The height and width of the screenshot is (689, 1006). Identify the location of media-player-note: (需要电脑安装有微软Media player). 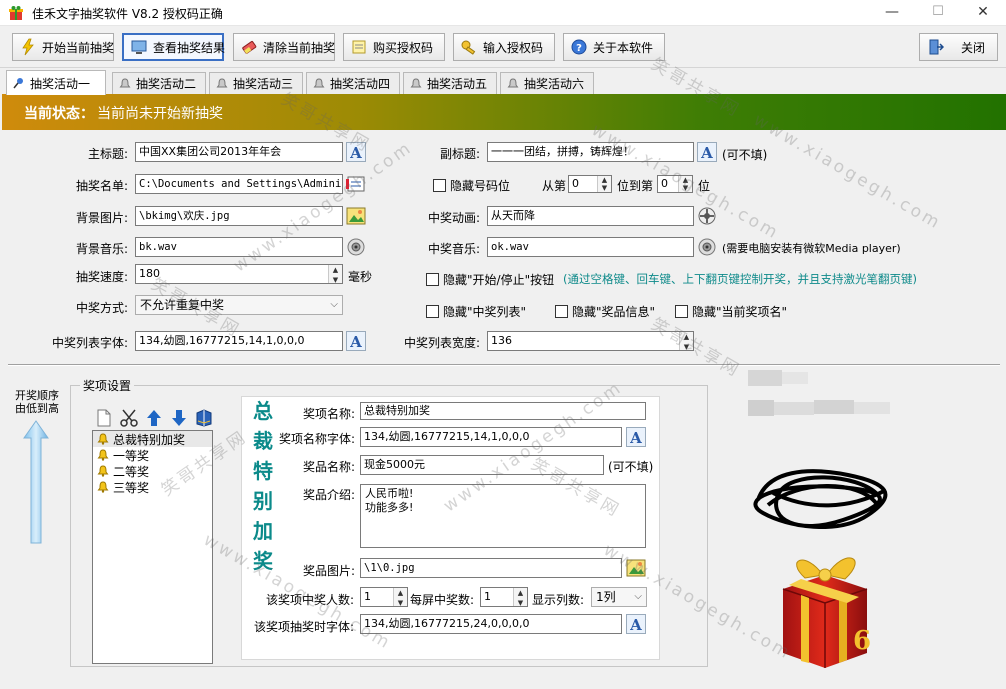
(811, 248).